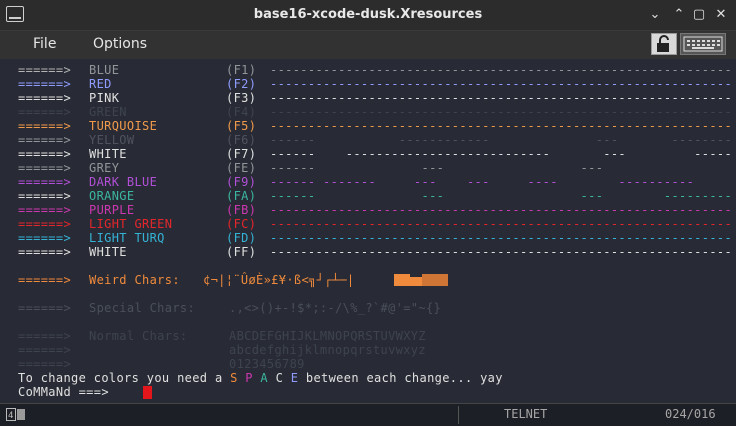  Describe the element at coordinates (241, 98) in the screenshot. I see `row-code: (F3)` at that location.